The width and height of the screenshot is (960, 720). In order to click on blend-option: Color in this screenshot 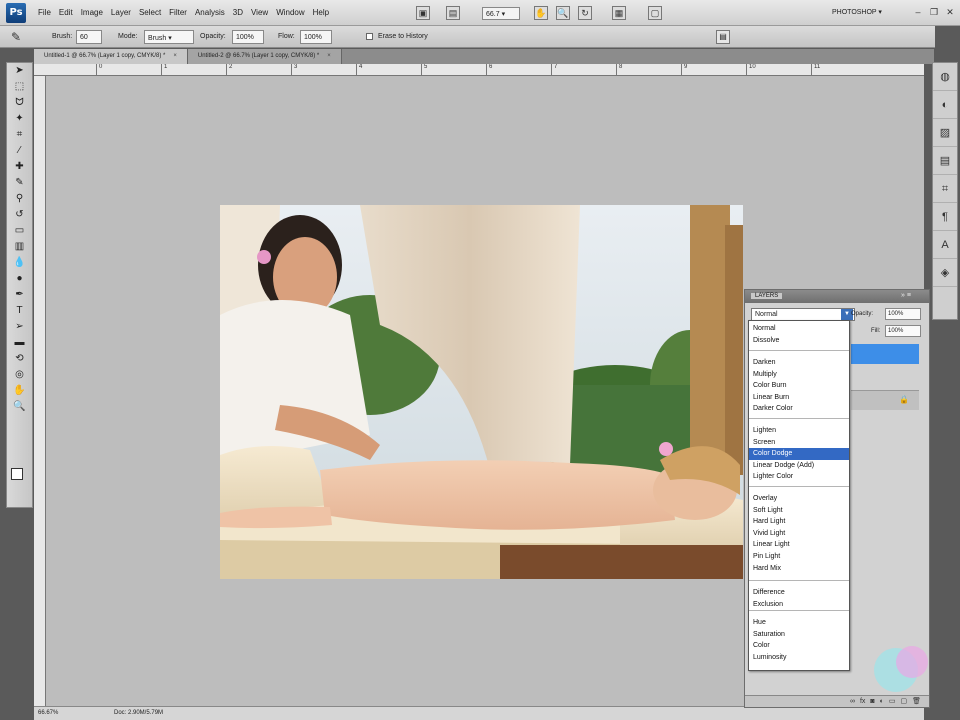, I will do `click(799, 646)`.